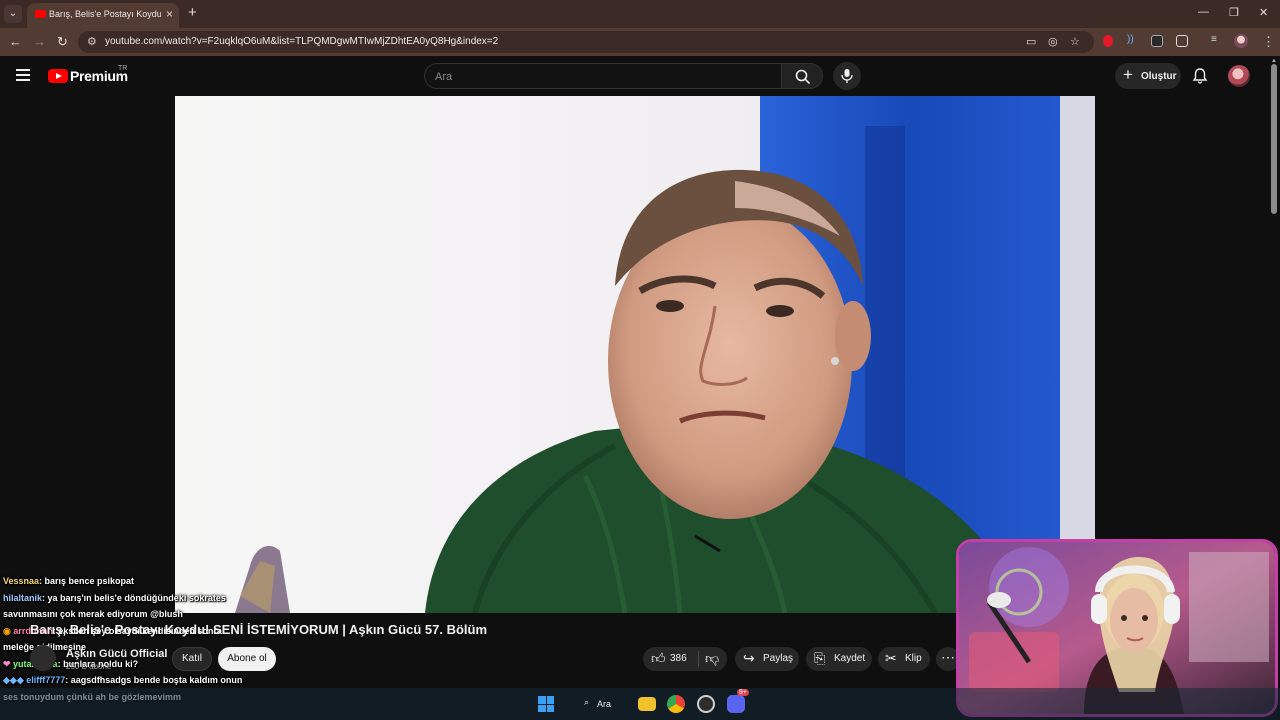 This screenshot has width=1280, height=720. What do you see at coordinates (1157, 41) in the screenshot?
I see `extension-square-icon` at bounding box center [1157, 41].